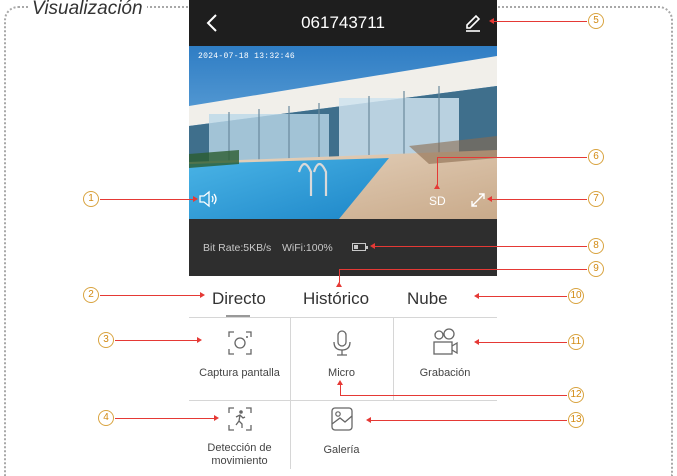  I want to click on gallery-label: Galería, so click(341, 450).